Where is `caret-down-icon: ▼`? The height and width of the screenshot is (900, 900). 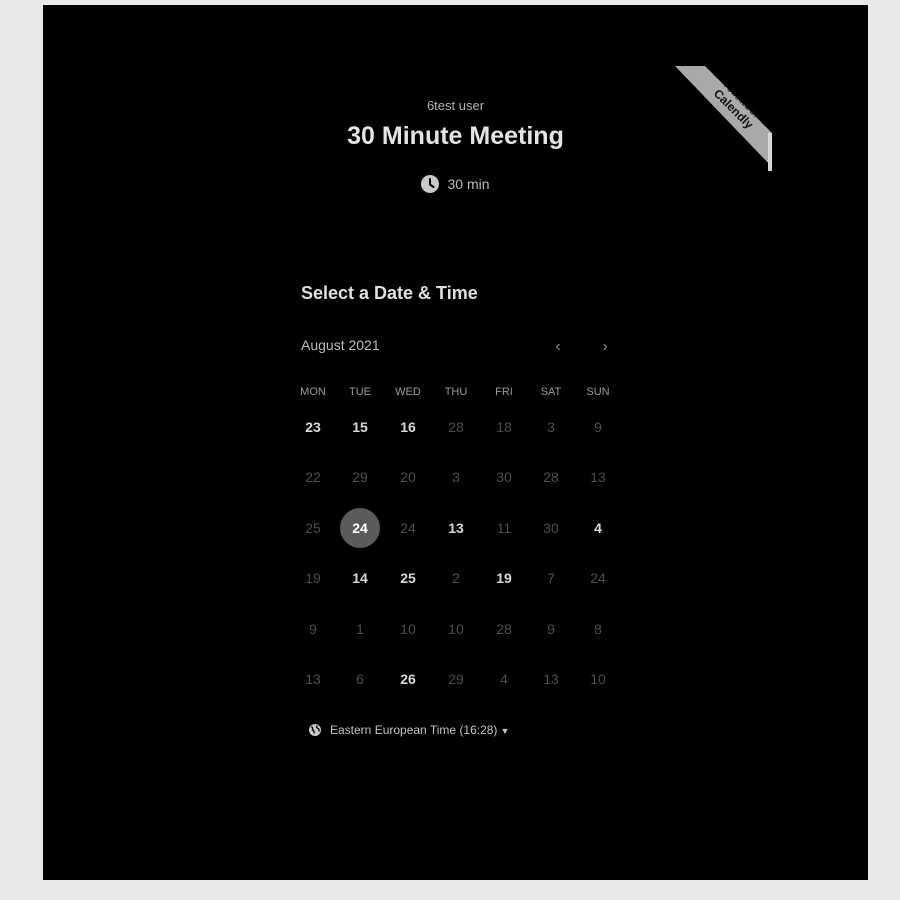
caret-down-icon: ▼ is located at coordinates (505, 731).